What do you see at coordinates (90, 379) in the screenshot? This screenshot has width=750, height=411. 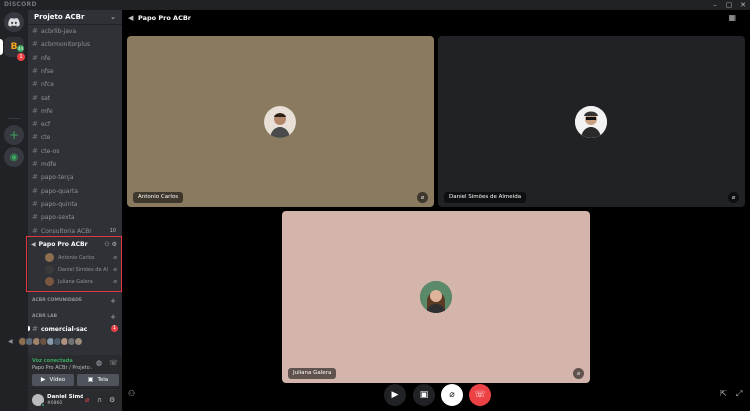 I see `screen-icon: ▣` at bounding box center [90, 379].